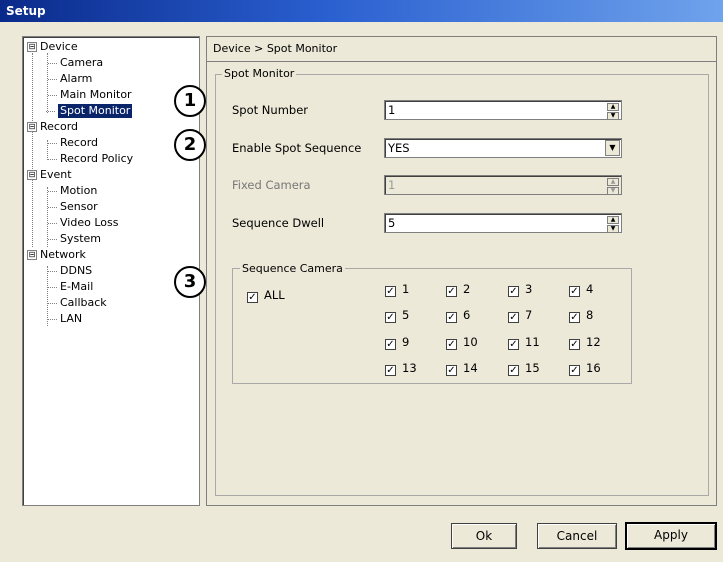 Image resolution: width=723 pixels, height=562 pixels. Describe the element at coordinates (82, 223) in the screenshot. I see `tree-item-video-loss: Video Loss` at that location.